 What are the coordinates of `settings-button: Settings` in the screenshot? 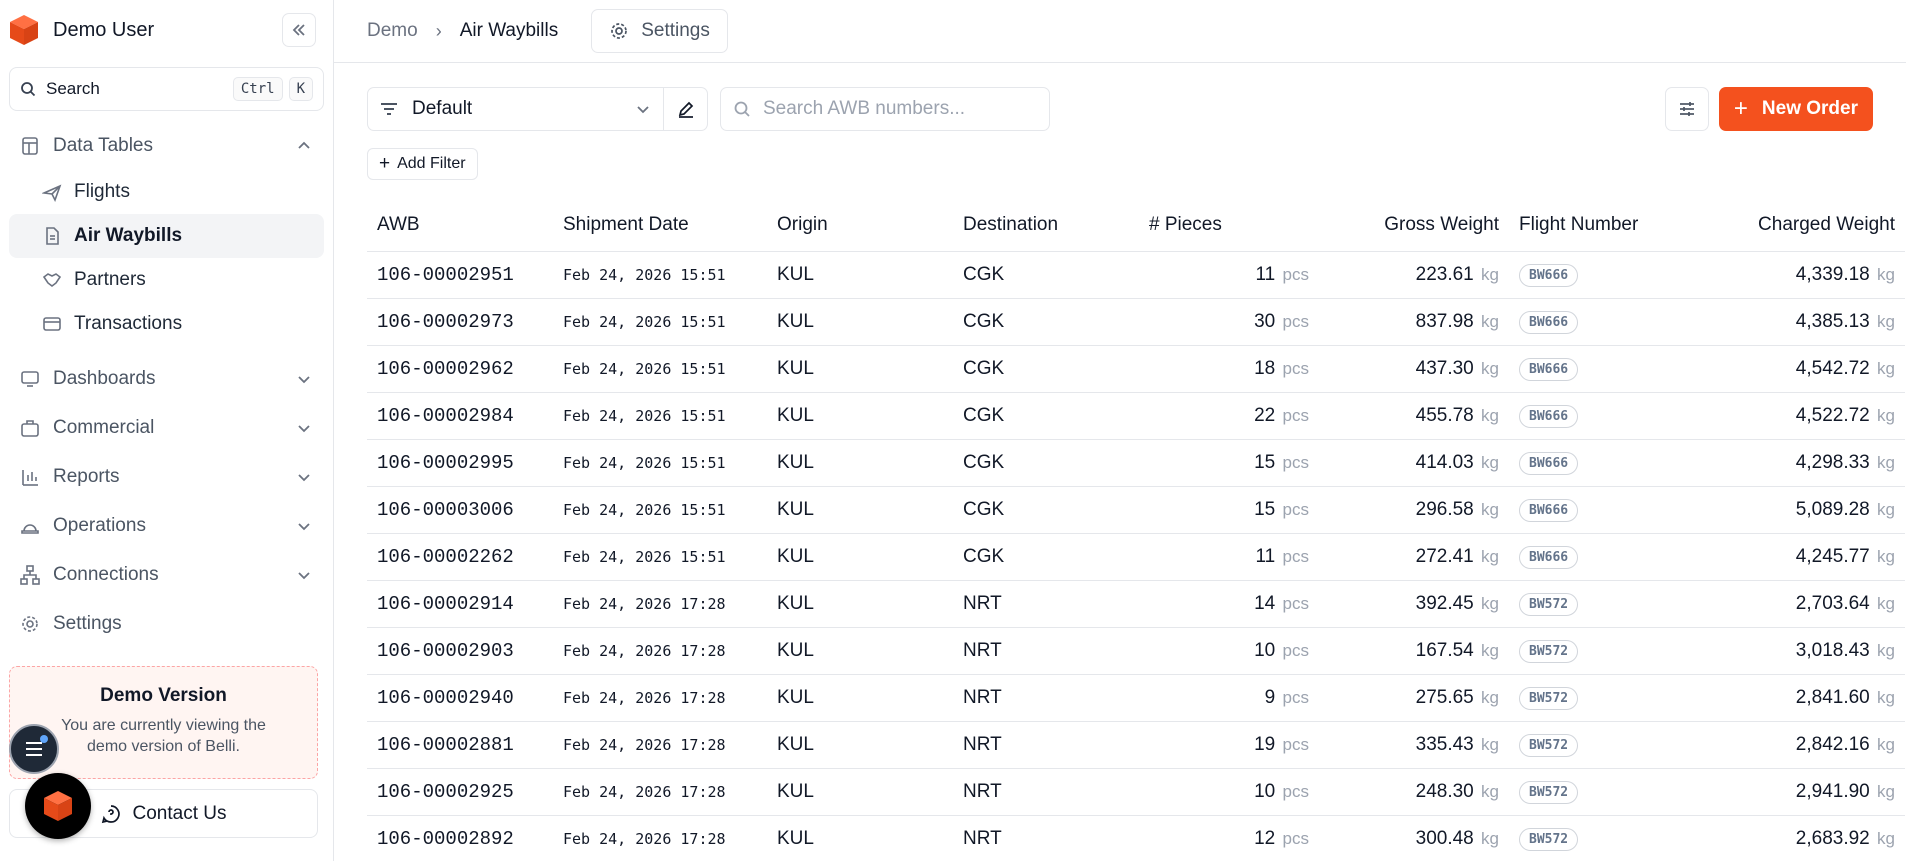 It's located at (659, 31).